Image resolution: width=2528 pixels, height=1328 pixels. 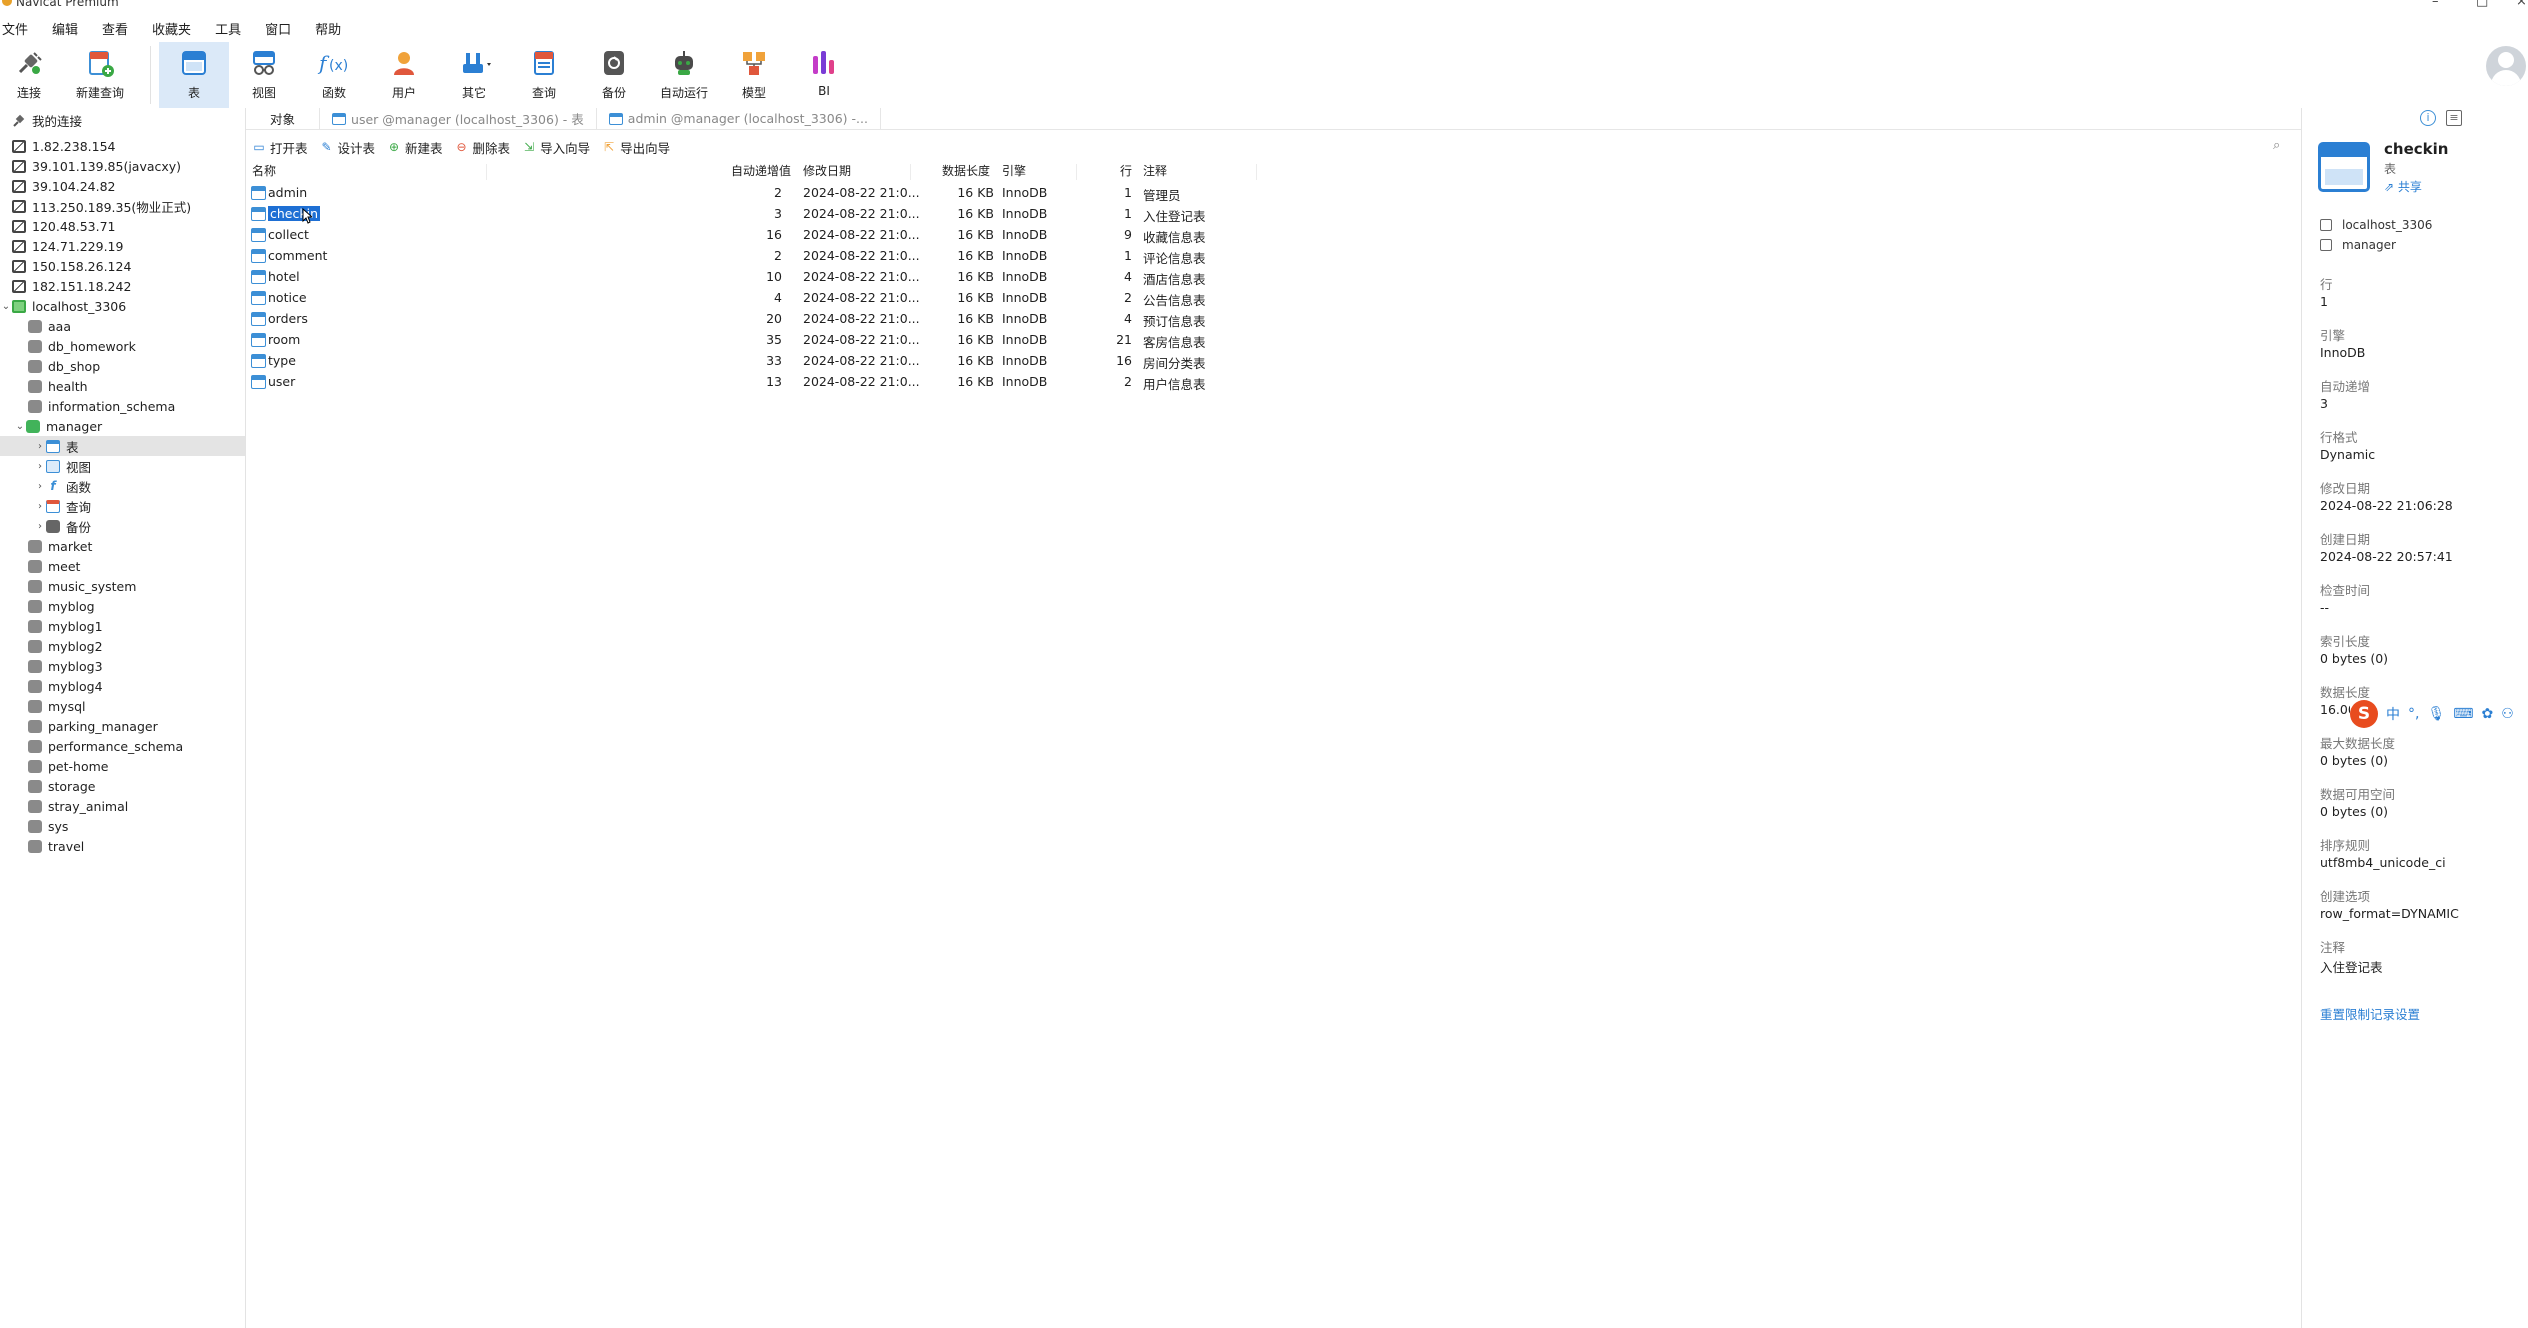 What do you see at coordinates (29, 75) in the screenshot?
I see `connect-button: 连接` at bounding box center [29, 75].